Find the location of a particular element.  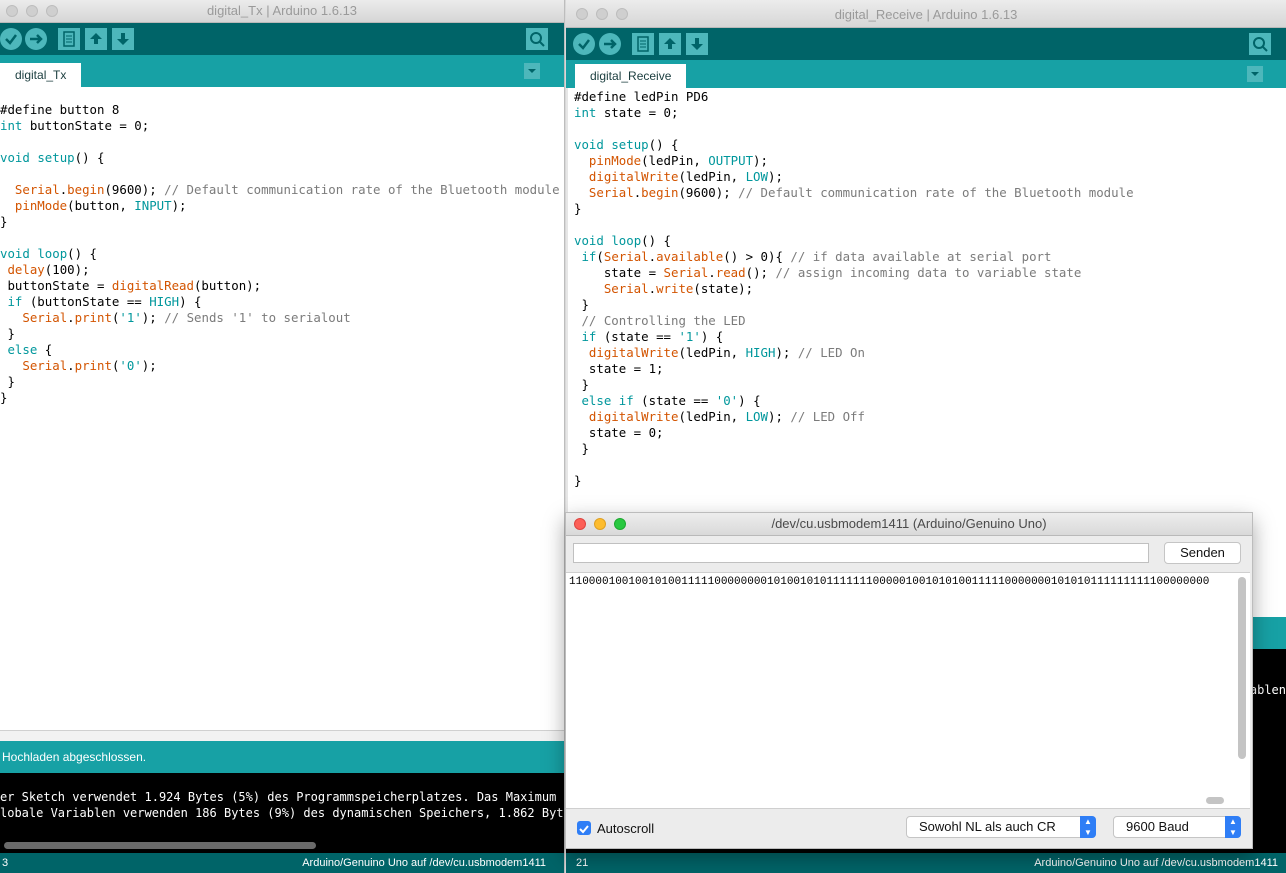

baud-rate-select: 9600 Baud ▲ ▼ is located at coordinates (1177, 827).